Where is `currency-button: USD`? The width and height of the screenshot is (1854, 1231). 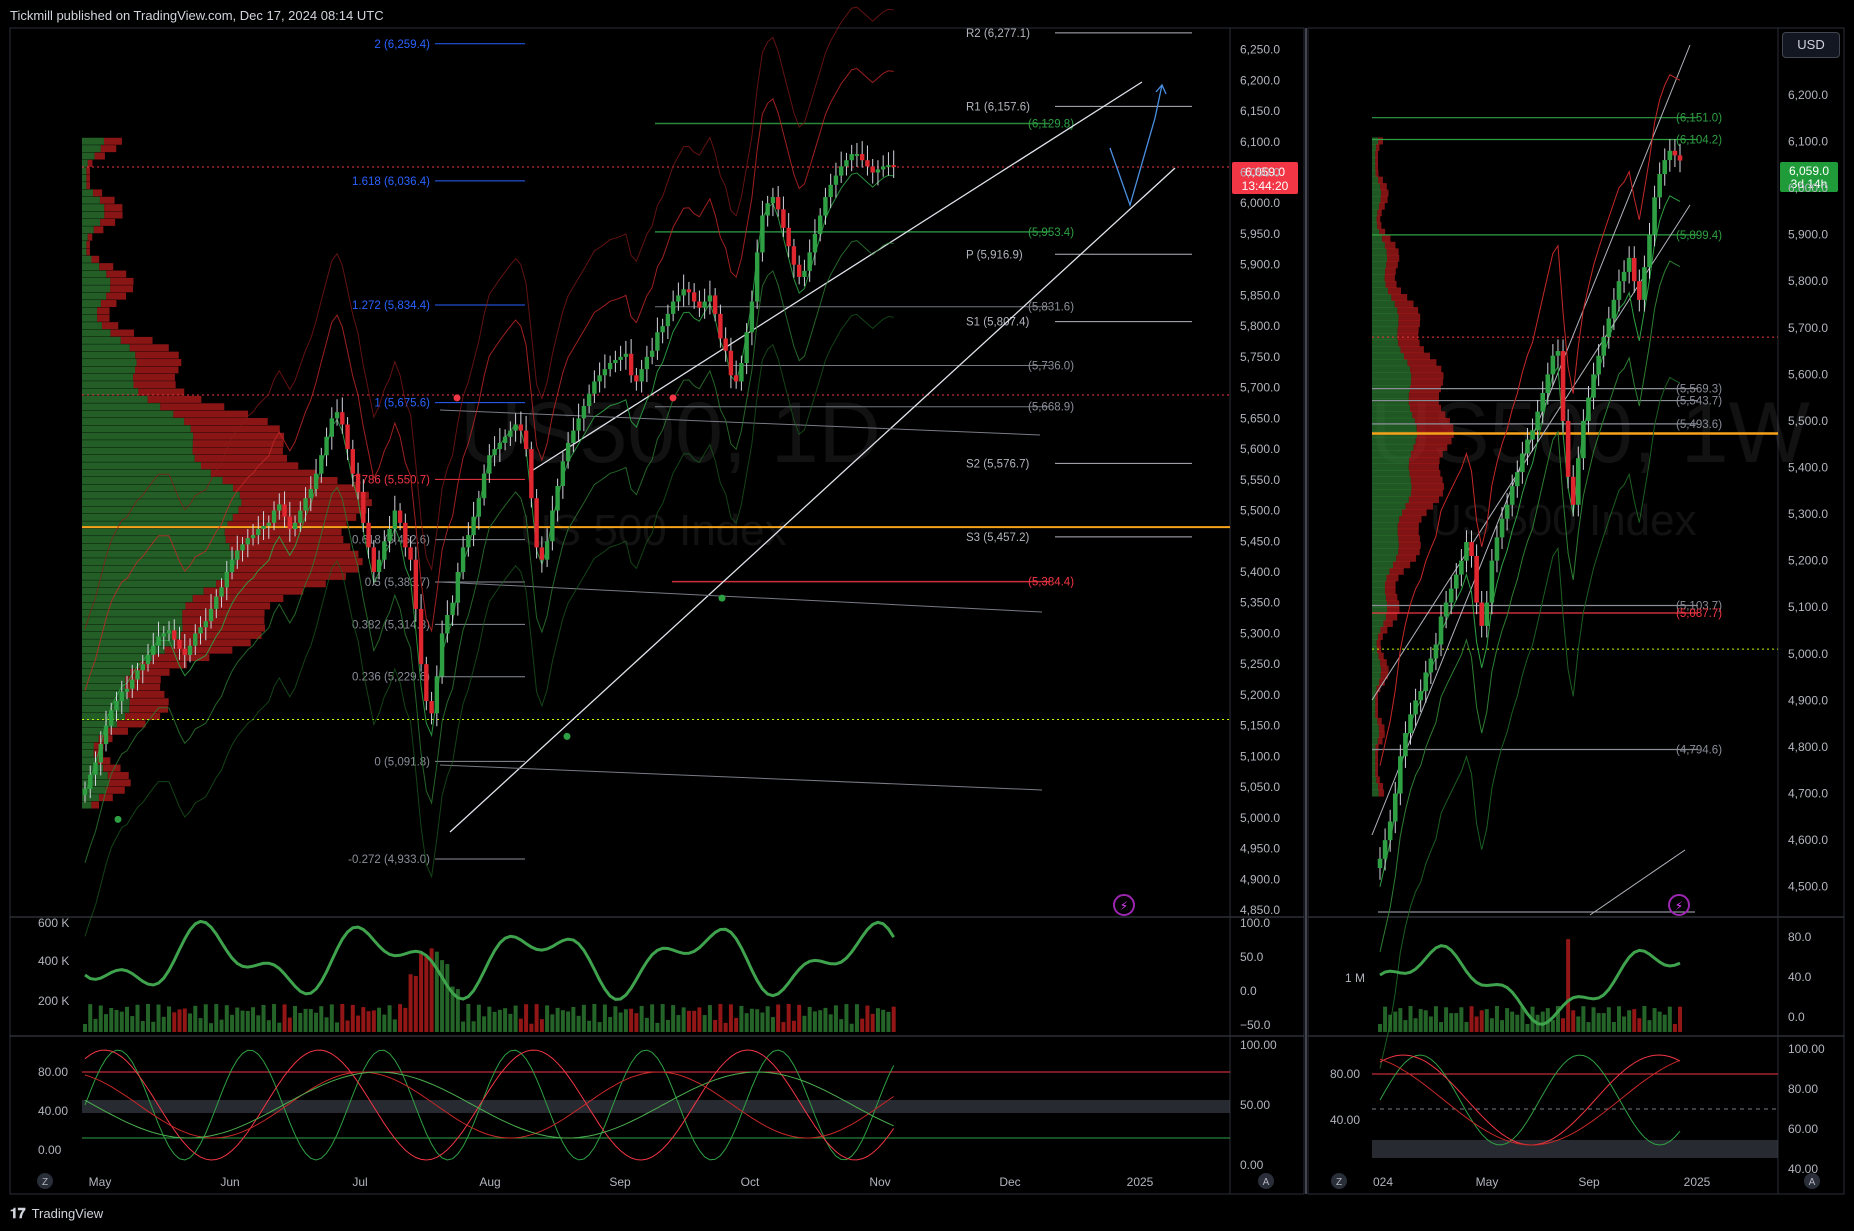 currency-button: USD is located at coordinates (1811, 45).